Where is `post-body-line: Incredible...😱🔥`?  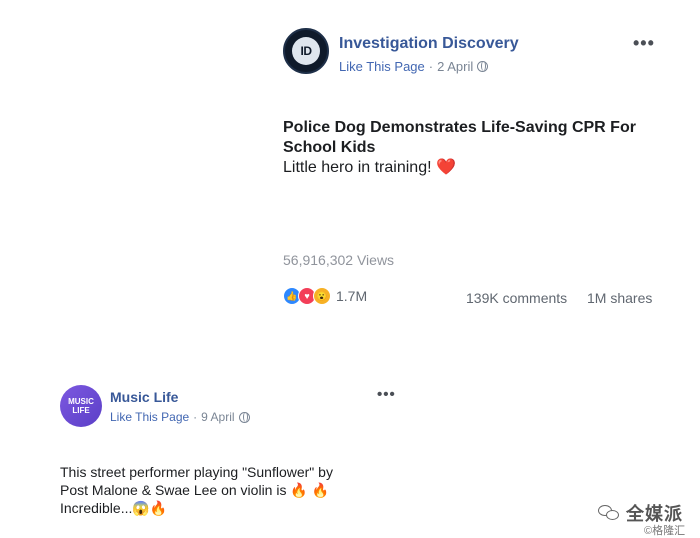 post-body-line: Incredible...😱🔥 is located at coordinates (114, 508).